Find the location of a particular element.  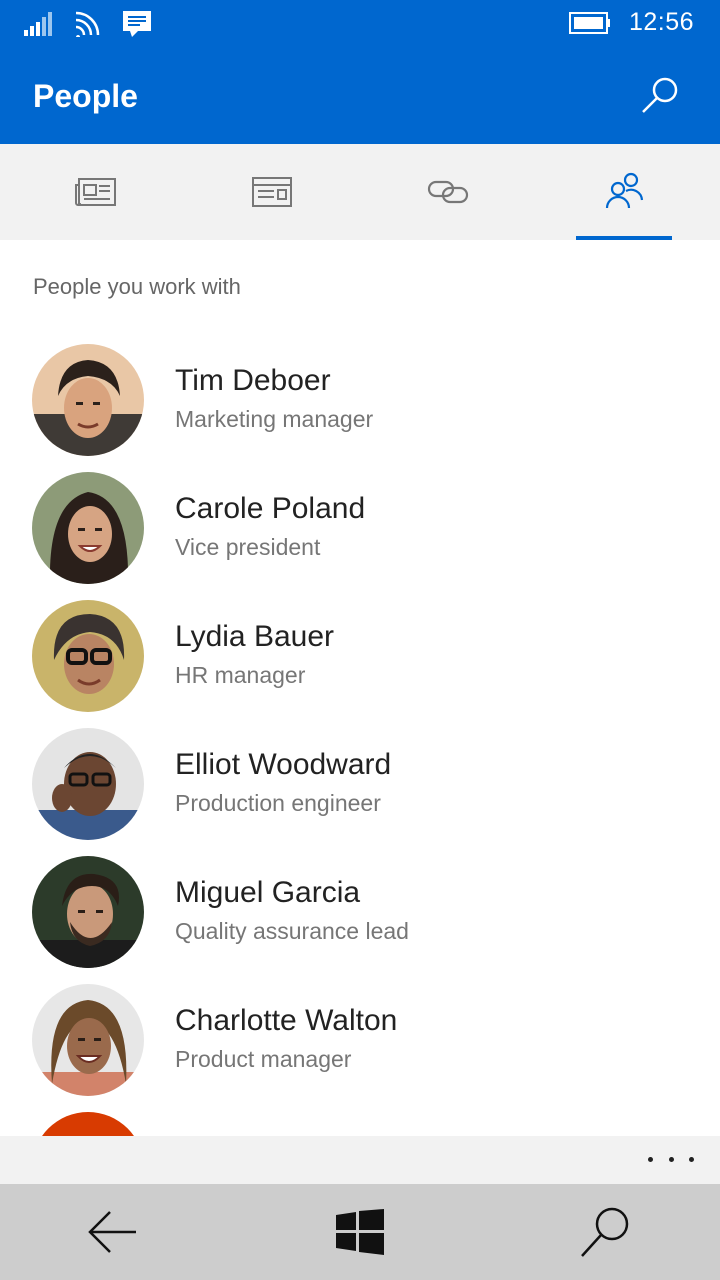

tab-documents is located at coordinates (272, 192).